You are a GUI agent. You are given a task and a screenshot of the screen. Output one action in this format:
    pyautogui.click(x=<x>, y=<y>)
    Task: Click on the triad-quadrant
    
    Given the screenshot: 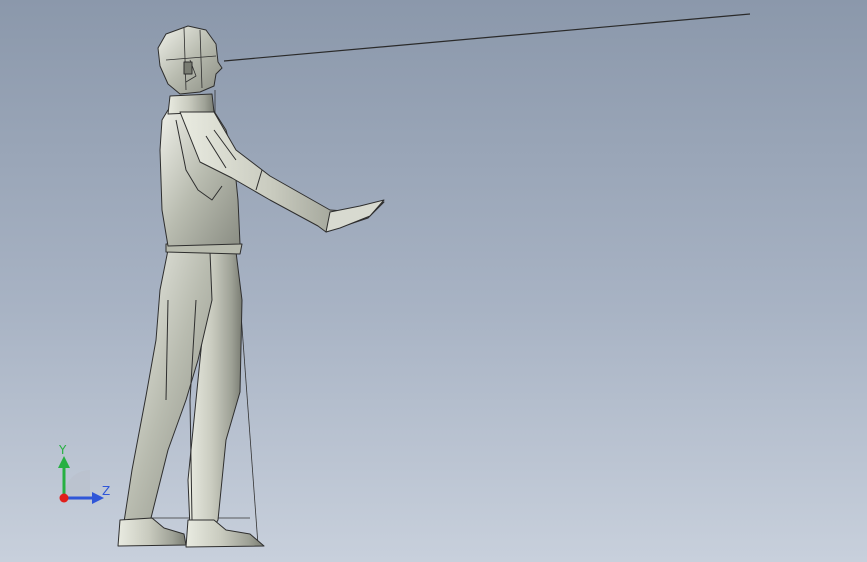 What is the action you would take?
    pyautogui.click(x=77, y=485)
    